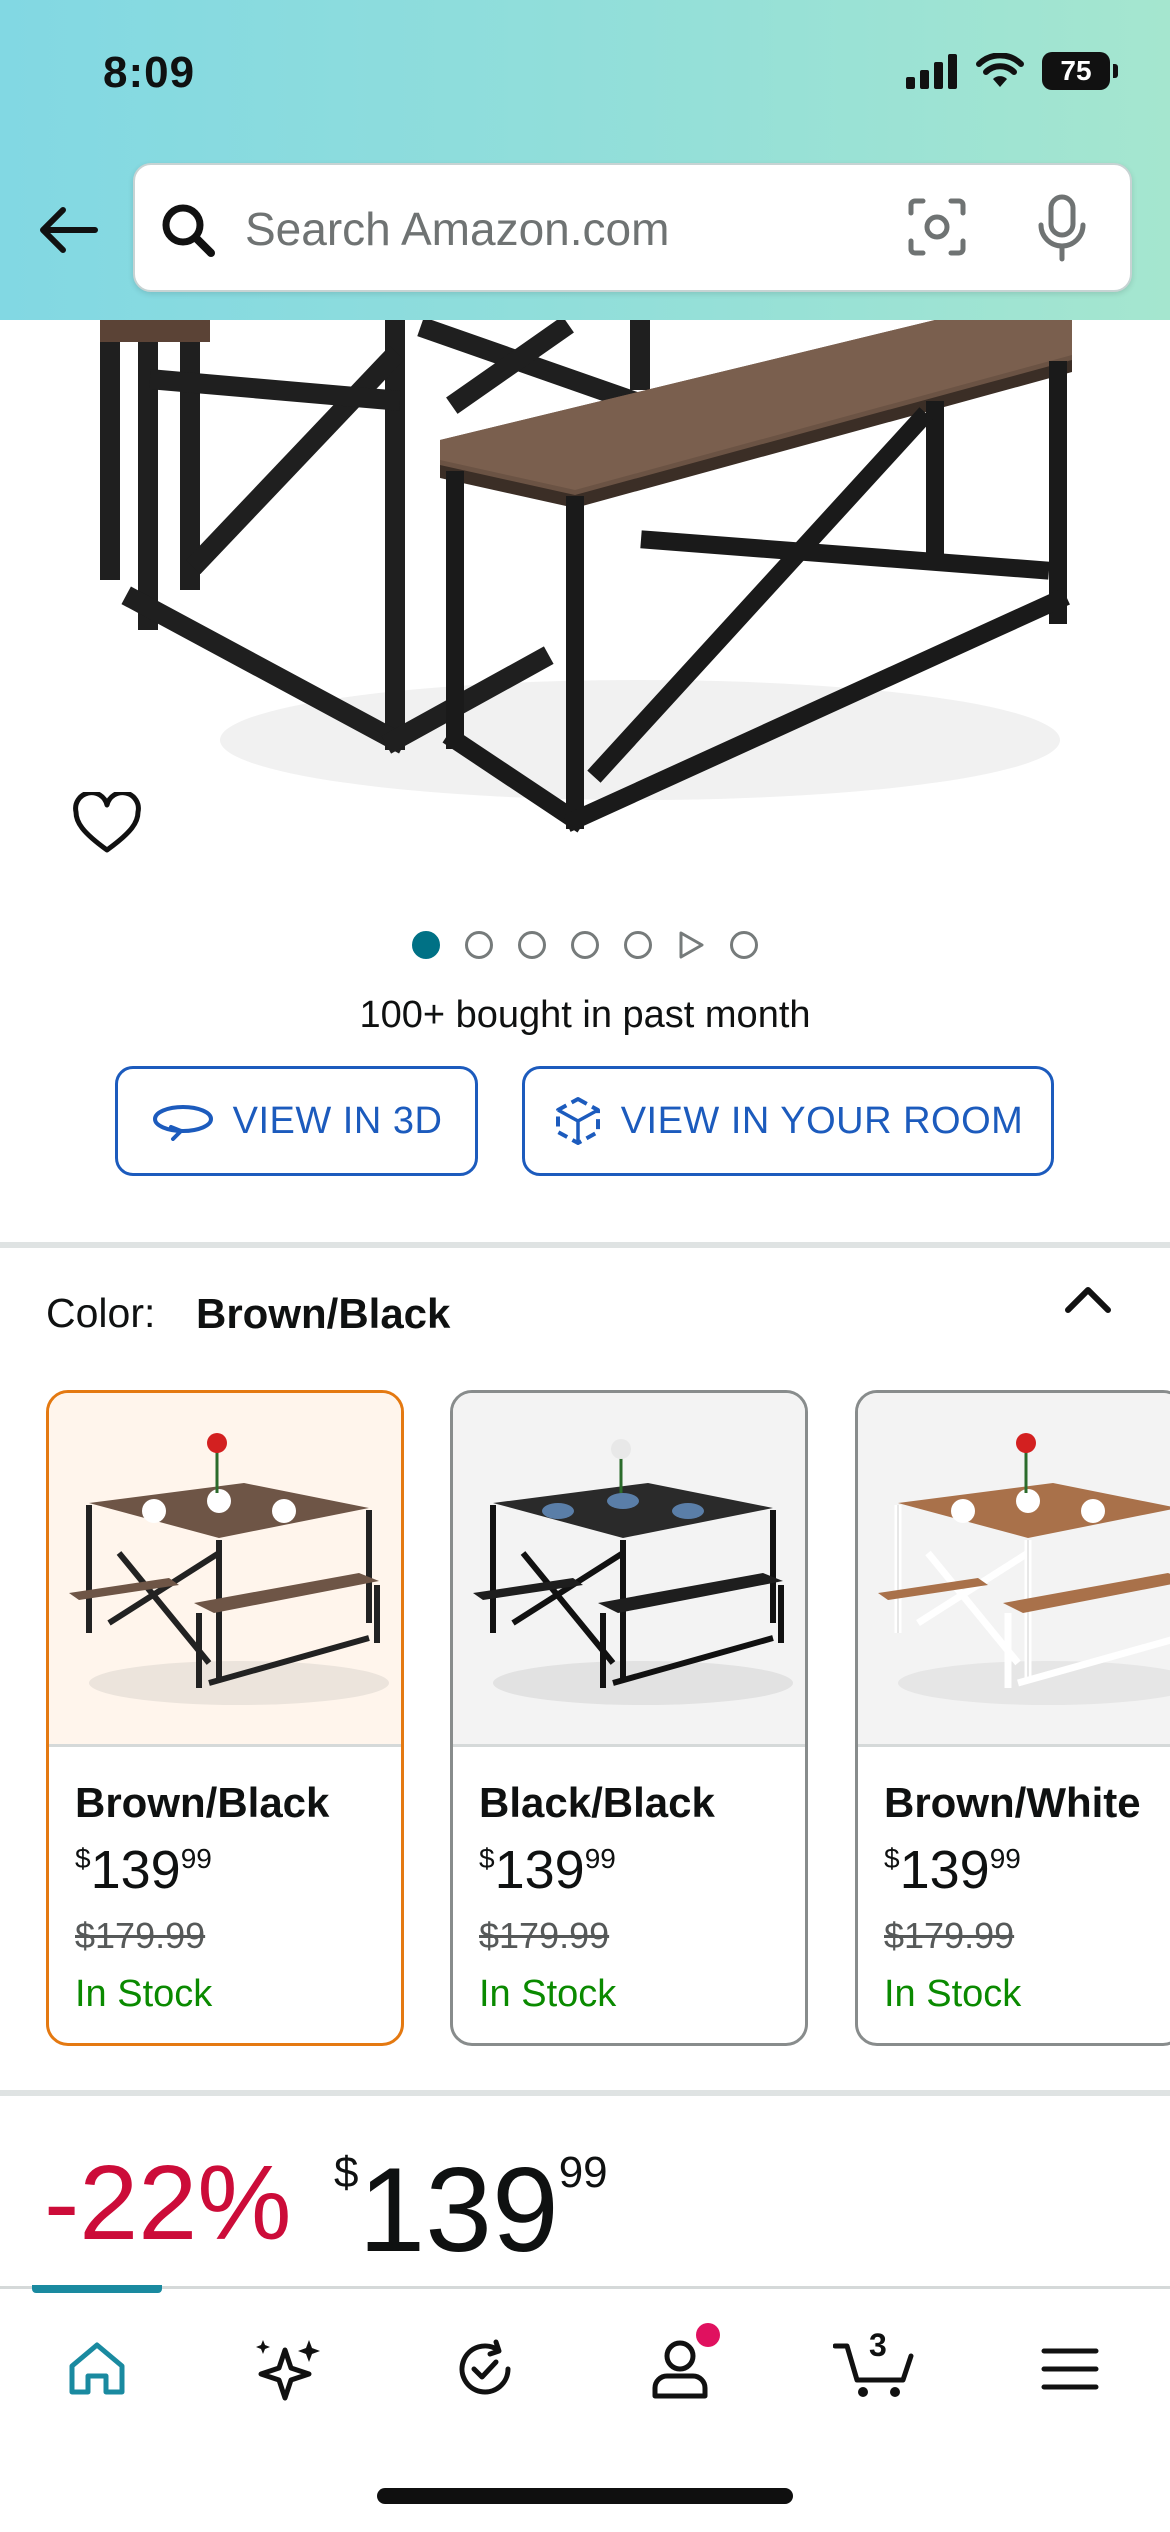  I want to click on nav-buy-again, so click(485, 2369).